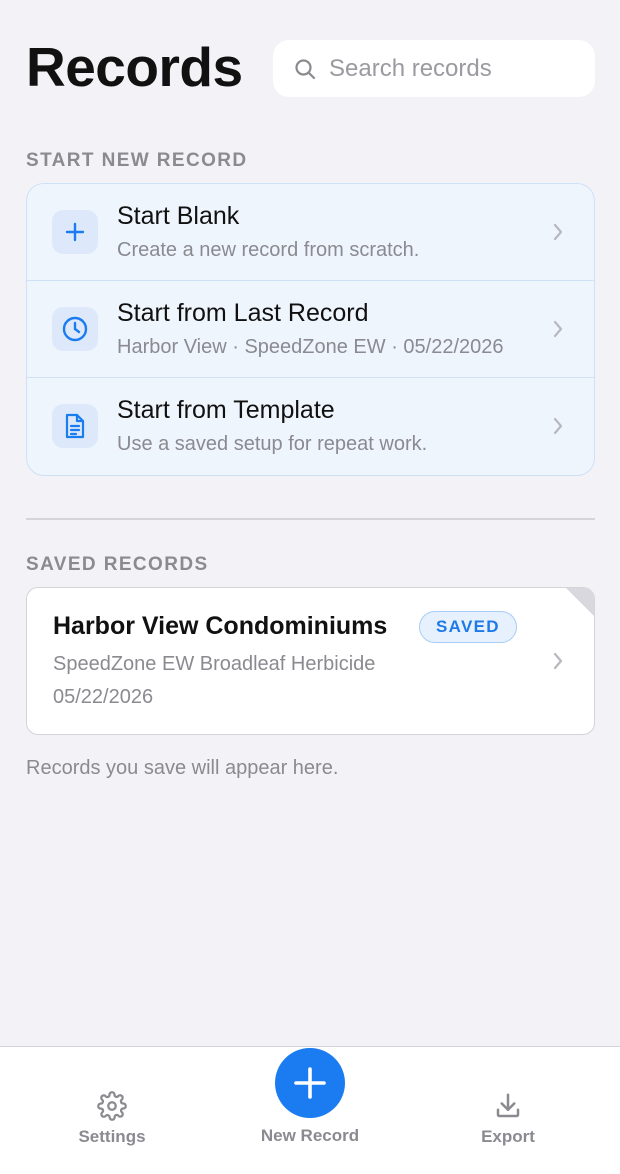 The image size is (620, 1174). Describe the element at coordinates (117, 564) in the screenshot. I see `saved-section-label: SAVED RECORDS` at that location.